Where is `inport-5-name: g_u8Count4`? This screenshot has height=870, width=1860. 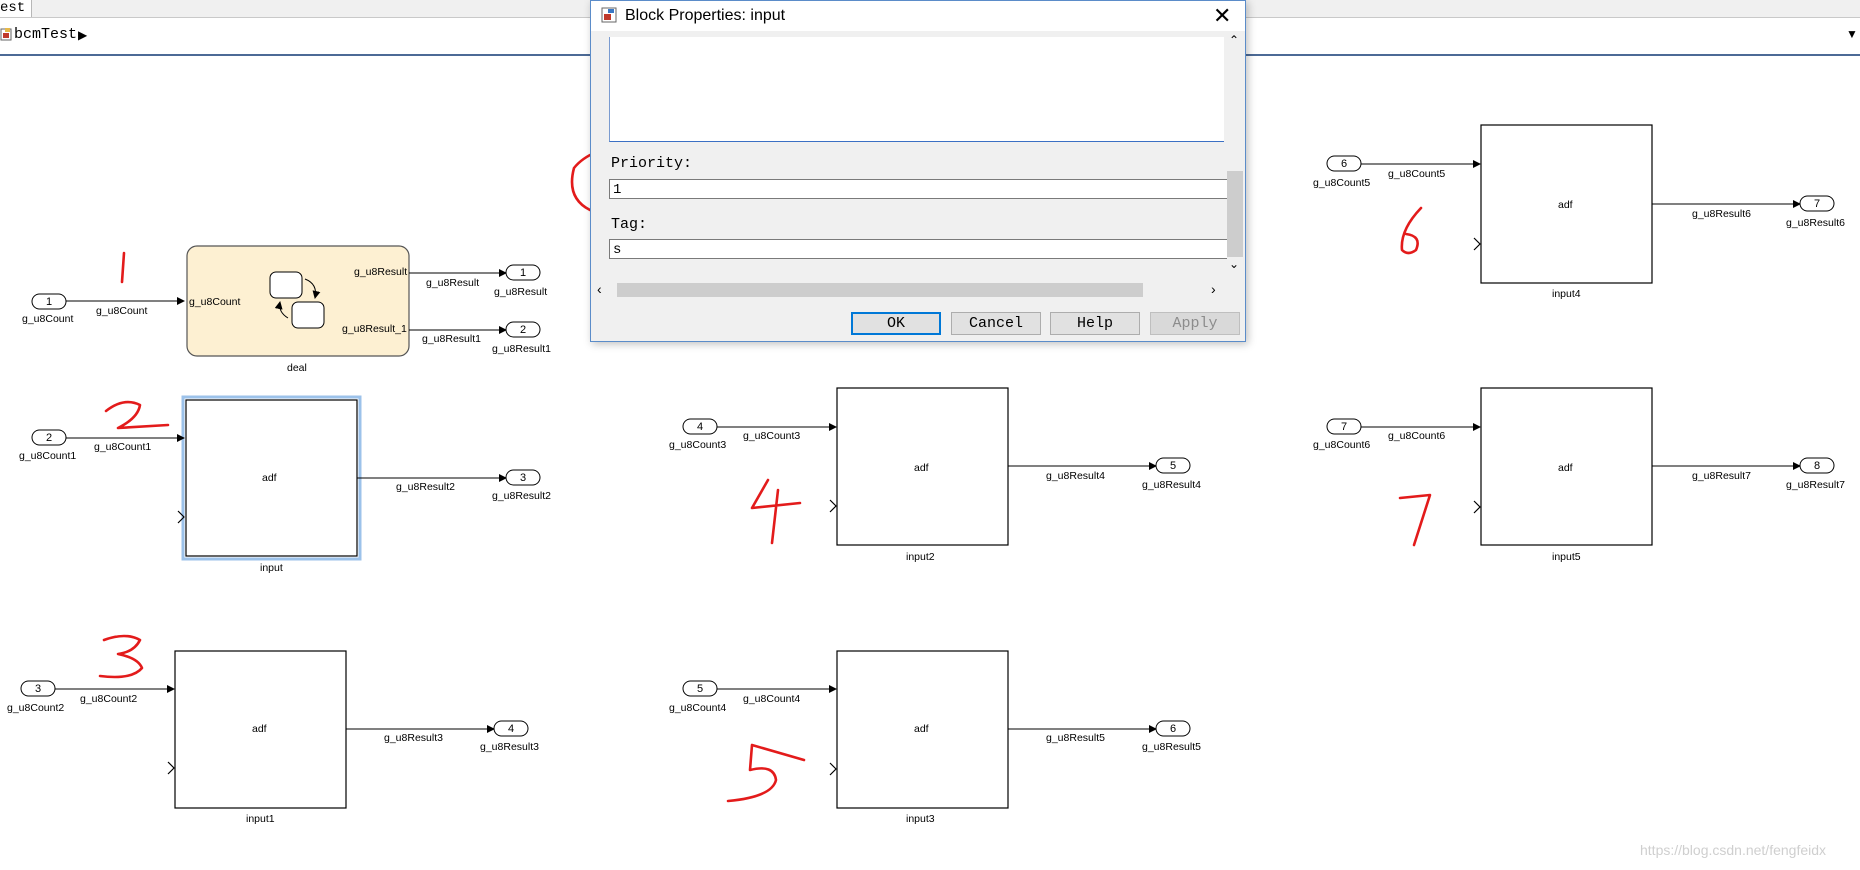
inport-5-name: g_u8Count4 is located at coordinates (697, 708).